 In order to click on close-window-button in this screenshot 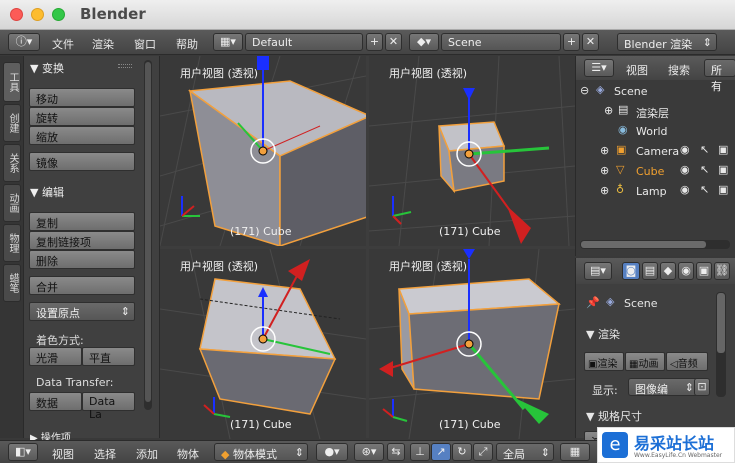, I will do `click(16, 14)`.